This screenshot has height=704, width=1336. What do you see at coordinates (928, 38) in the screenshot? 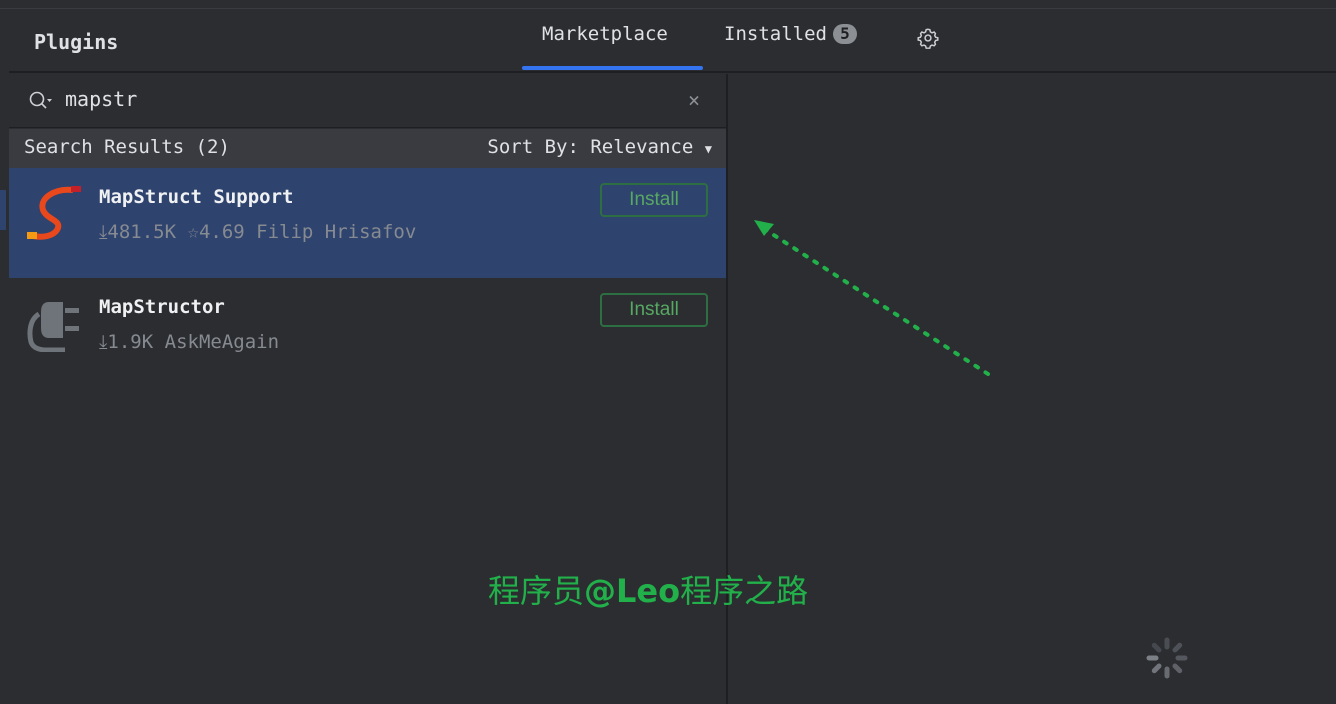
I see `gear-icon` at bounding box center [928, 38].